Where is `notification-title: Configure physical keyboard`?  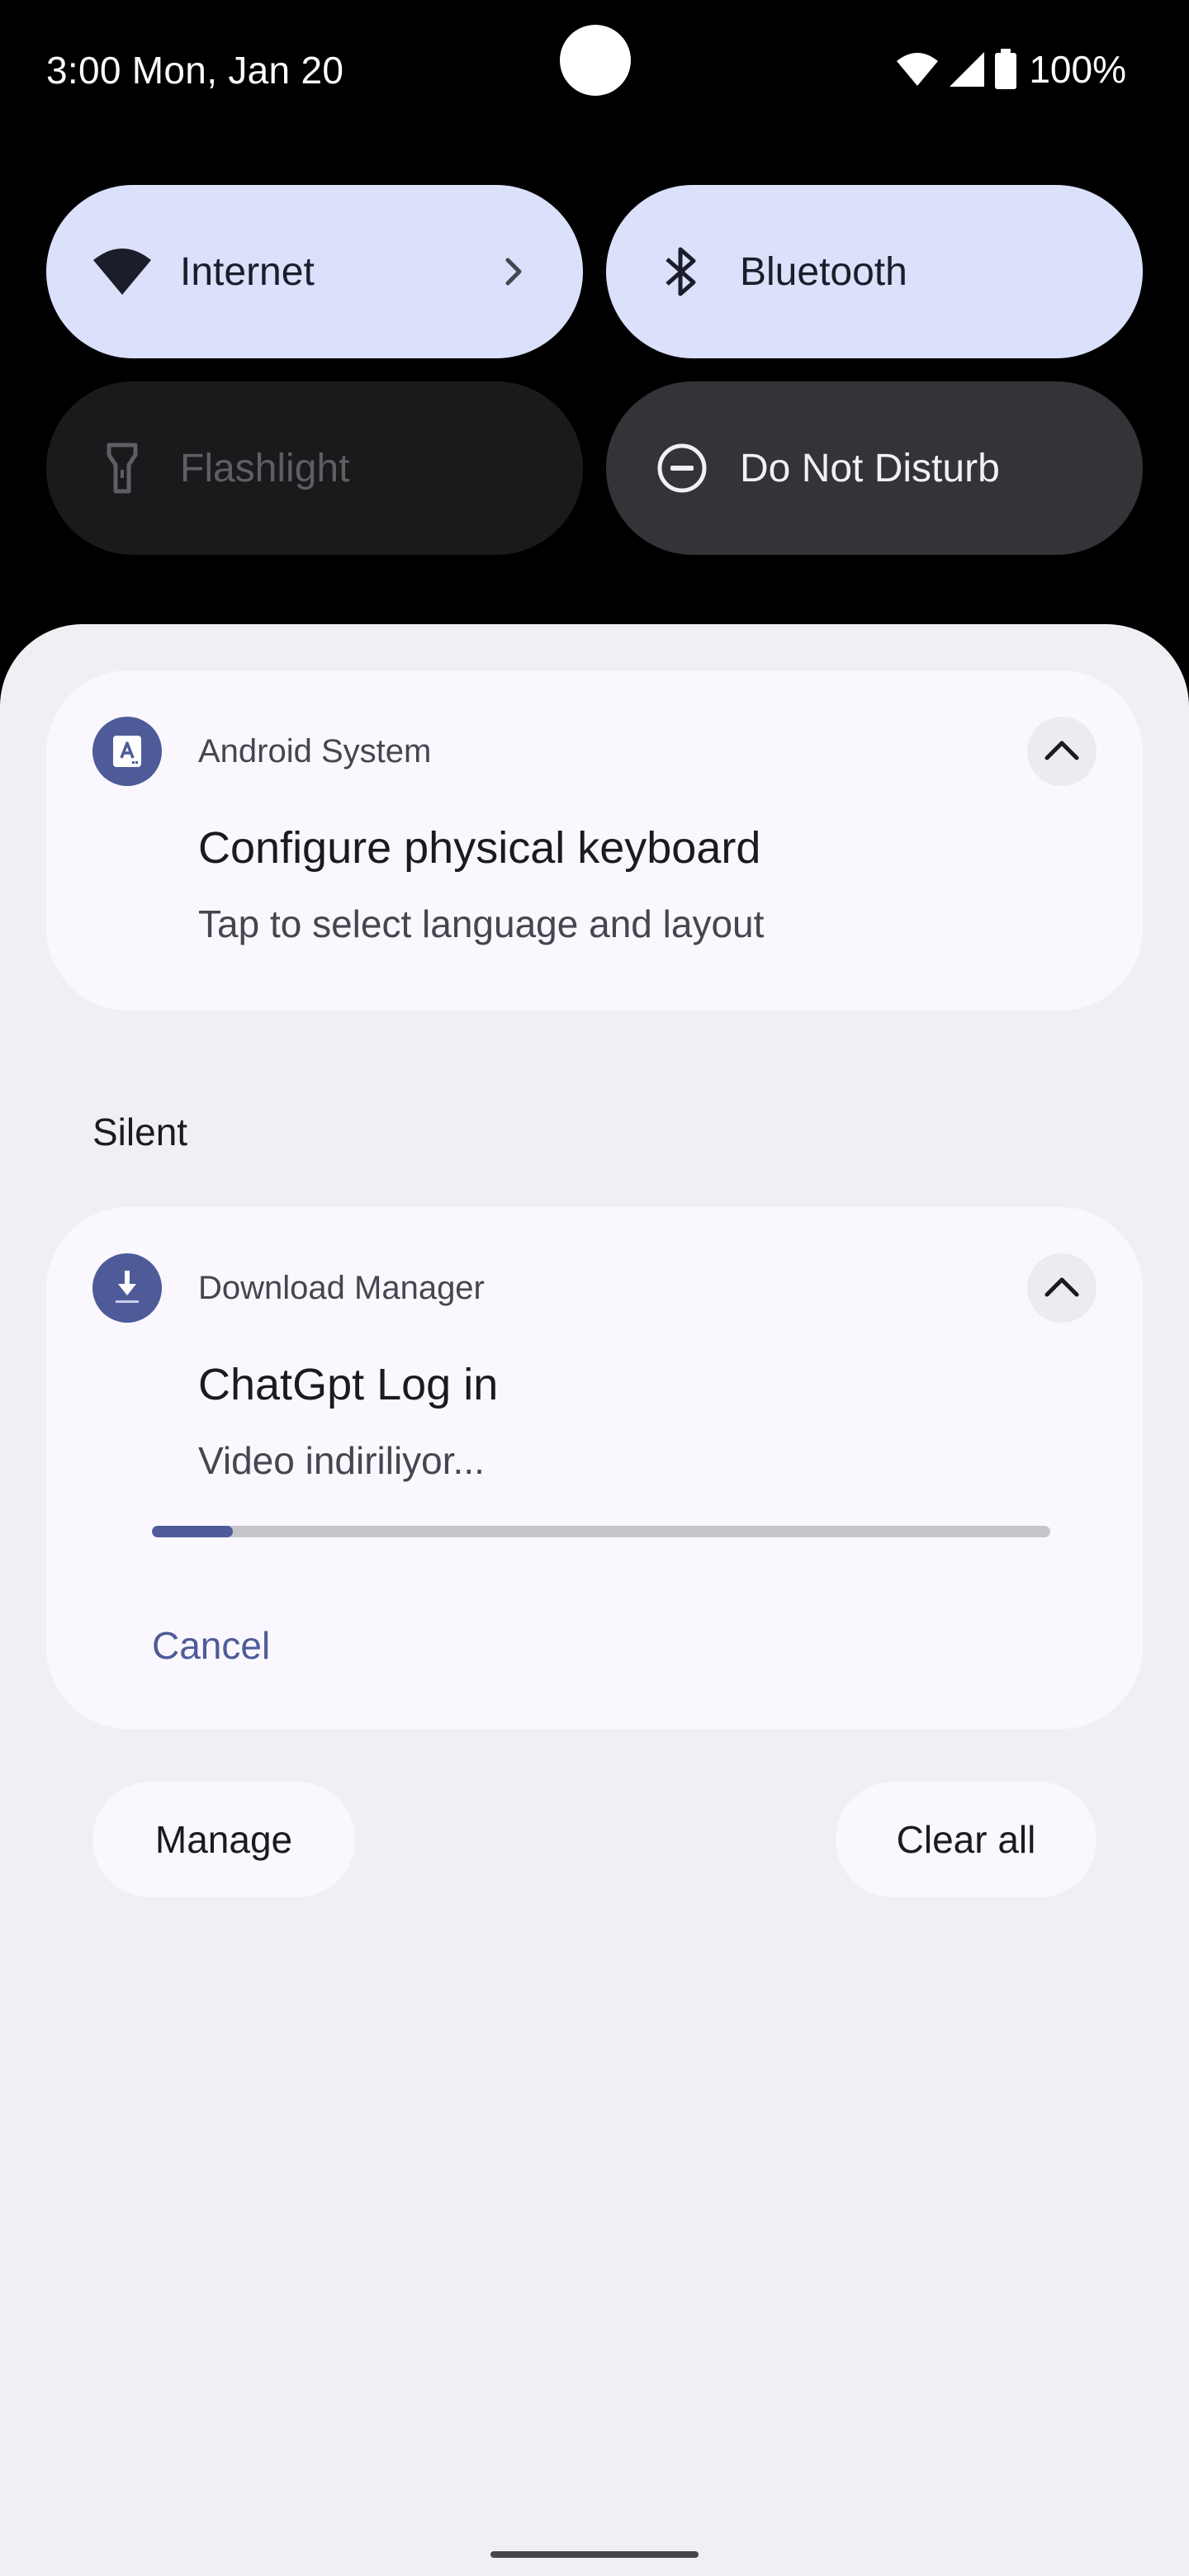
notification-title: Configure physical keyboard is located at coordinates (479, 848).